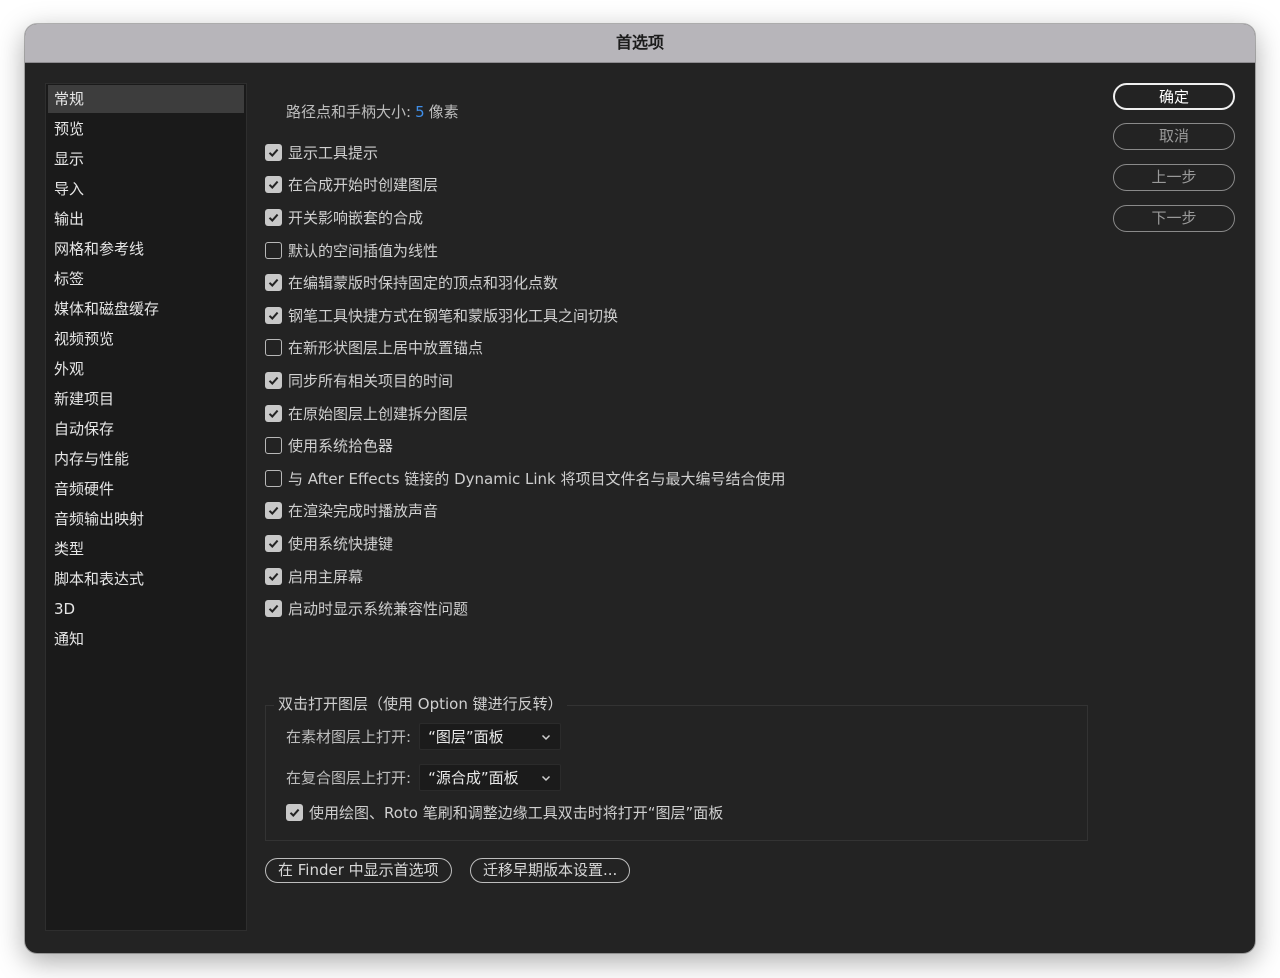 This screenshot has height=978, width=1280. Describe the element at coordinates (453, 315) in the screenshot. I see `checkbox-label: 钢笔工具快捷方式在钢笔和蒙版羽化工具之间切换` at that location.